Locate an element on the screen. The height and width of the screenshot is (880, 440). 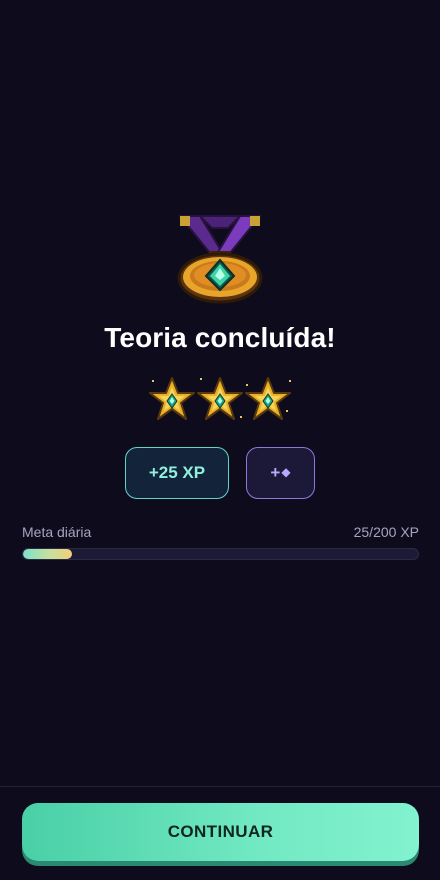
xp-reward-label: +25 XP is located at coordinates (177, 472).